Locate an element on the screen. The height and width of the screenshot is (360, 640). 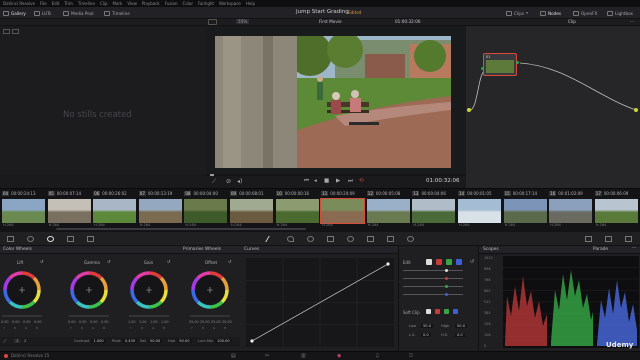
menu-item: Fairlight is located at coordinates (206, 3).